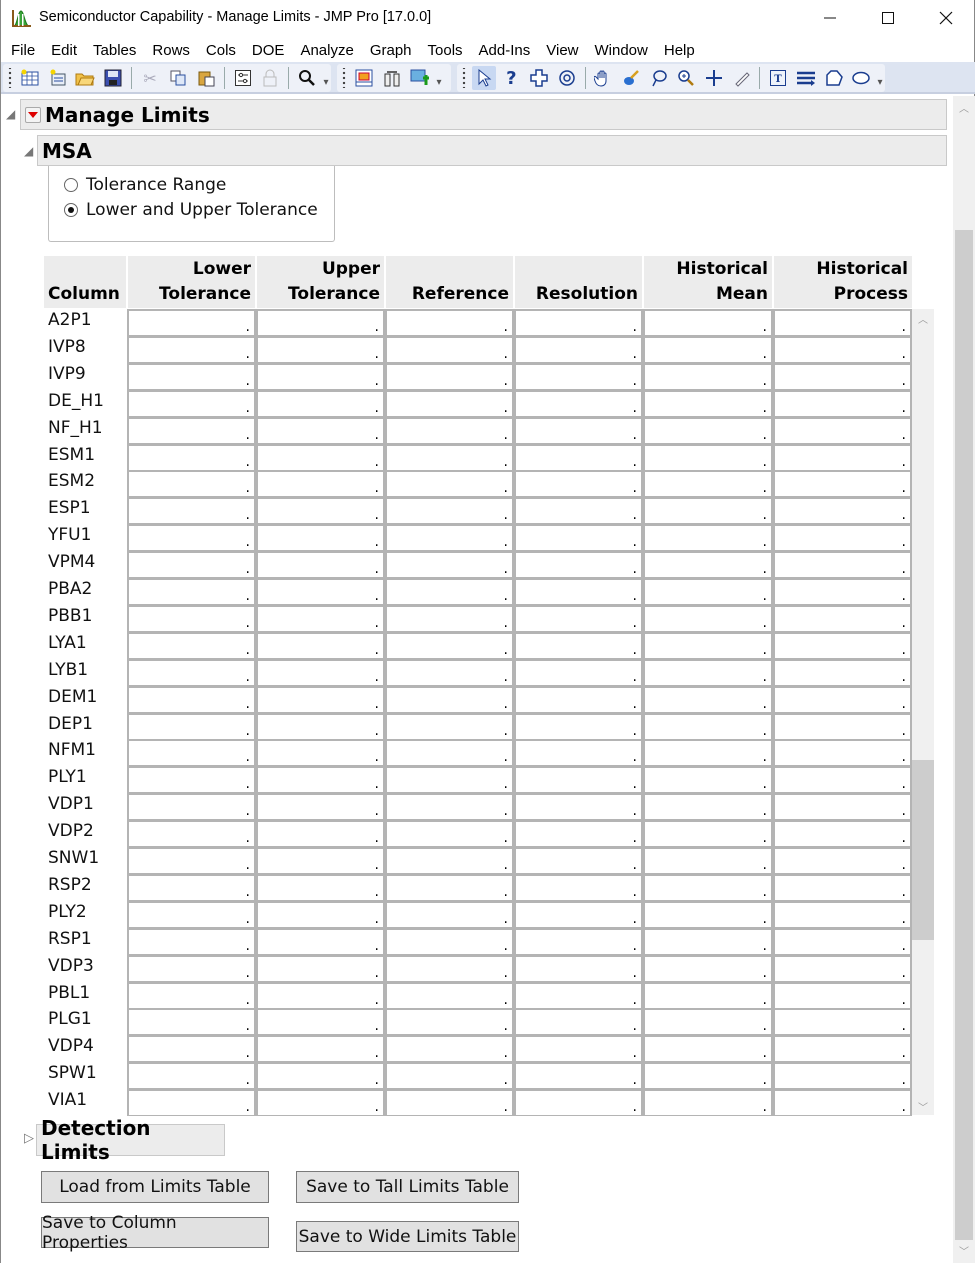 This screenshot has width=975, height=1263. I want to click on lasso-tool-icon, so click(659, 78).